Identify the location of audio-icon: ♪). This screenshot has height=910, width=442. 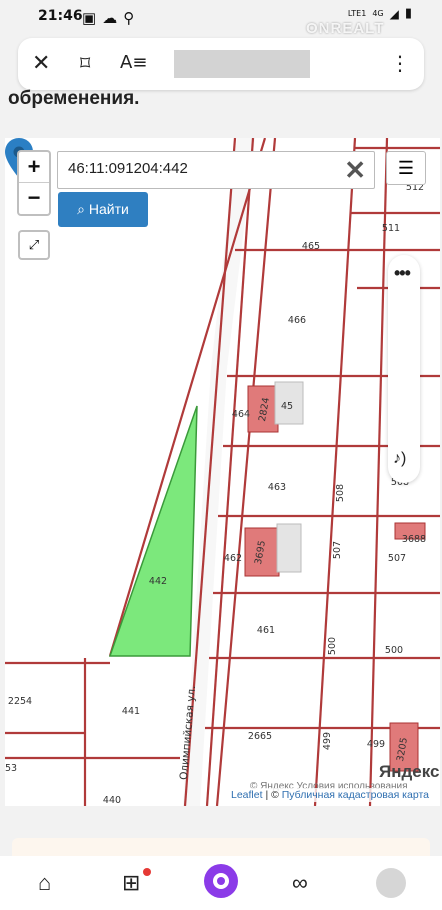
(399, 459).